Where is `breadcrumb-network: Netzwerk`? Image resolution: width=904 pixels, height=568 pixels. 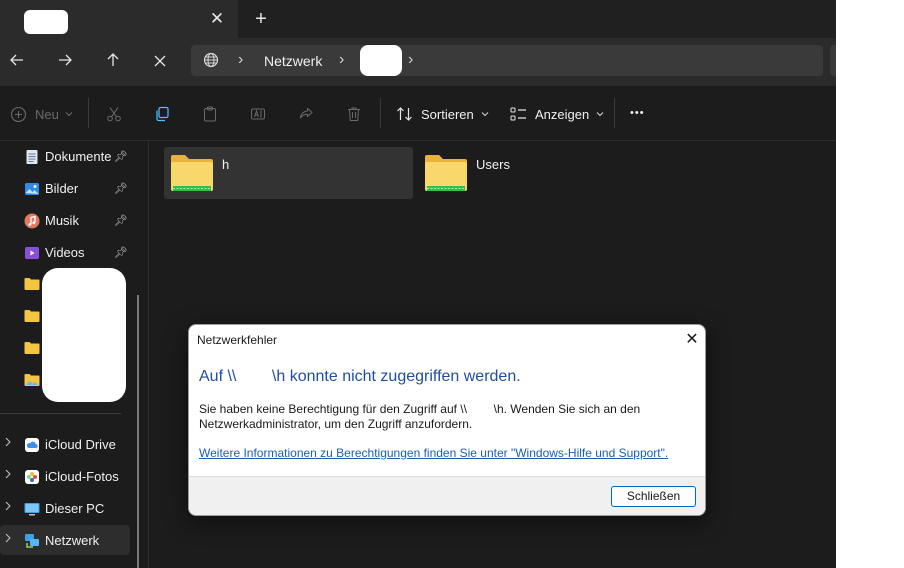 breadcrumb-network: Netzwerk is located at coordinates (293, 61).